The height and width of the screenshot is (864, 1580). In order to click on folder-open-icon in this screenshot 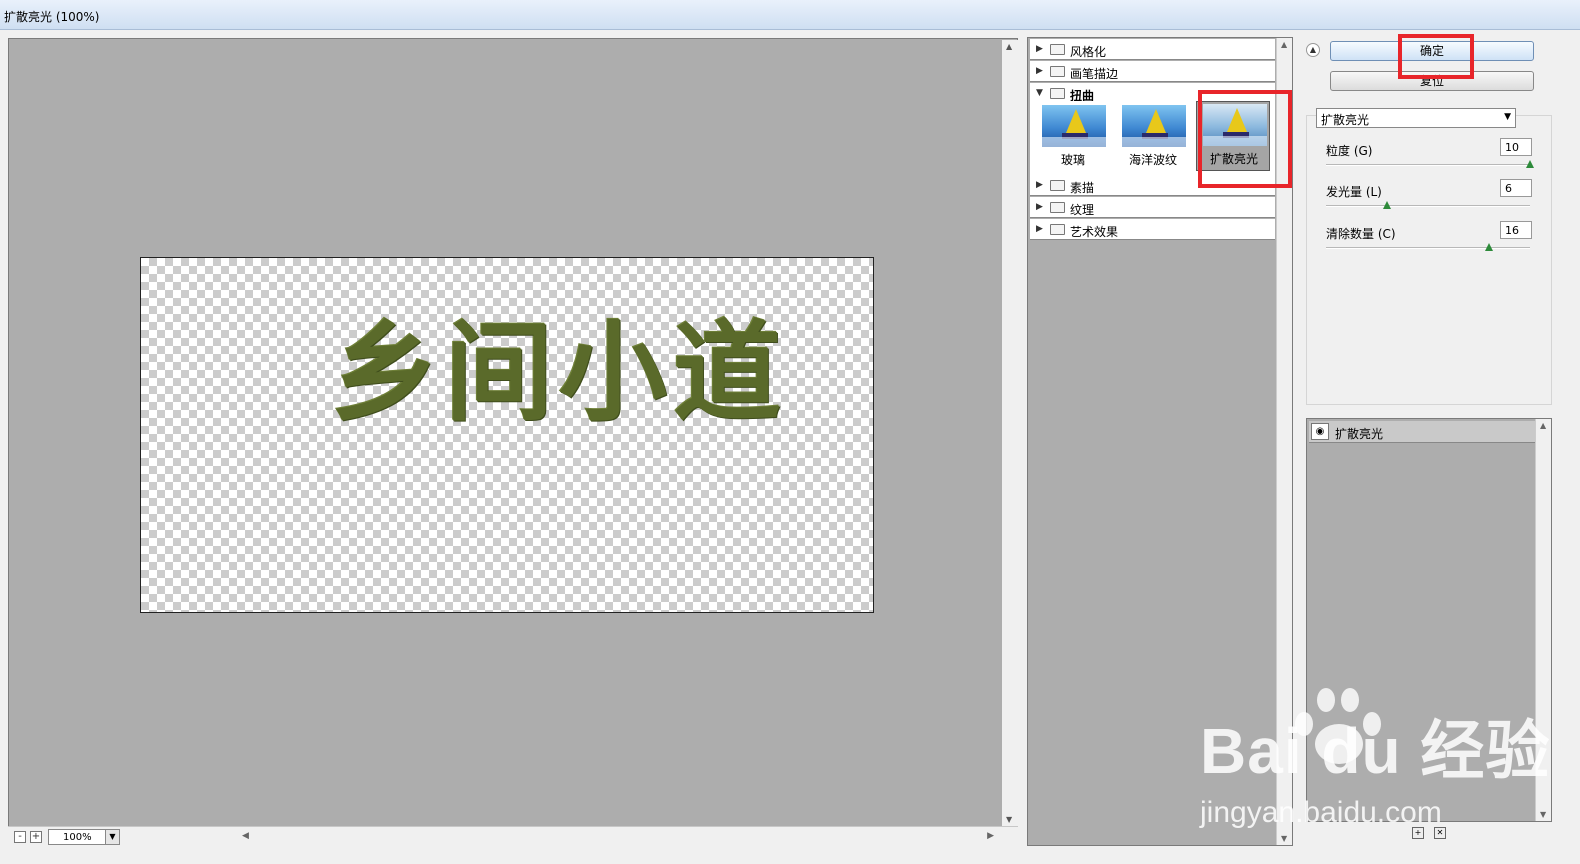, I will do `click(1057, 93)`.